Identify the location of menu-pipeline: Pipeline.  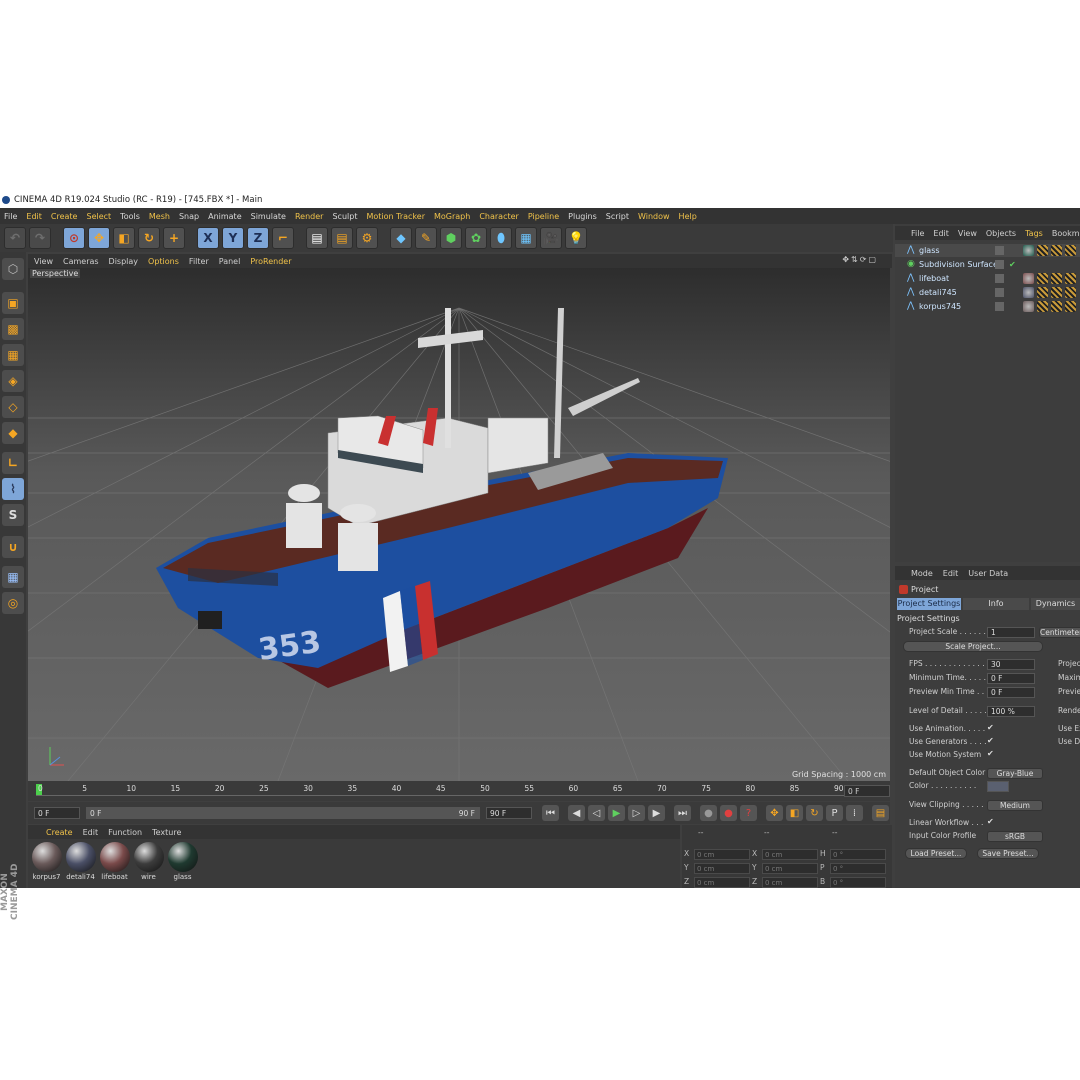
(543, 216).